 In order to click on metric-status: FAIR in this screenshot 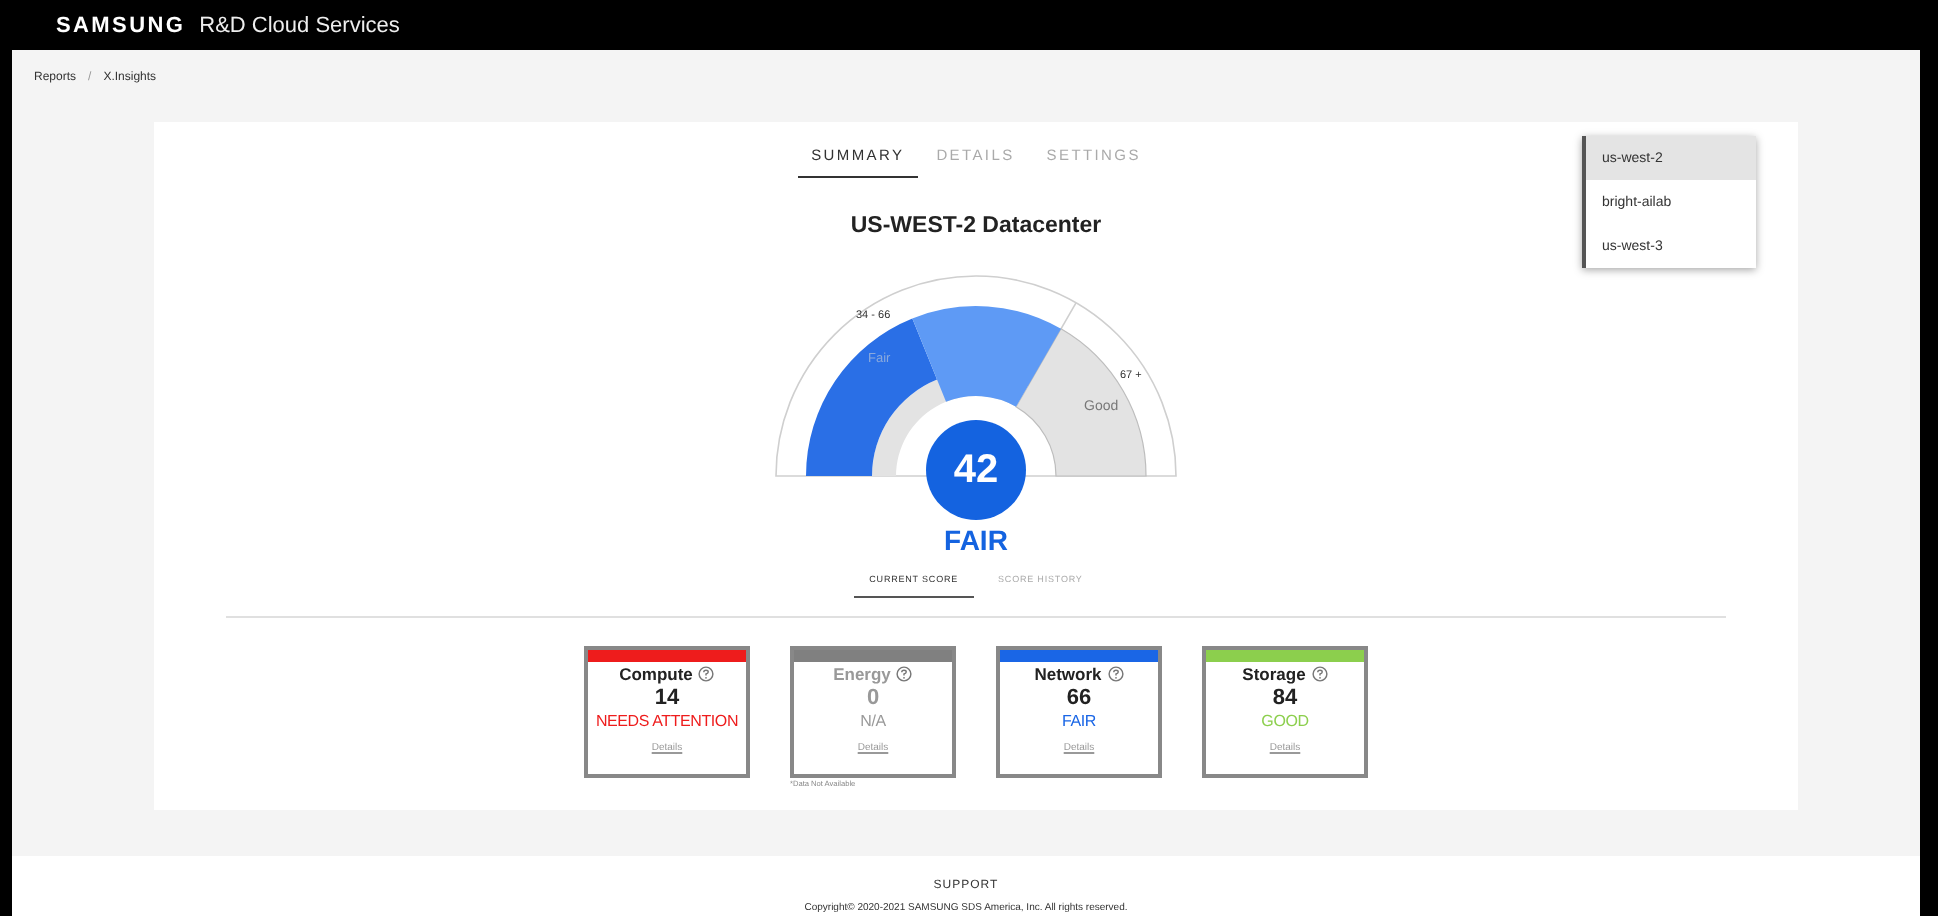, I will do `click(1079, 721)`.